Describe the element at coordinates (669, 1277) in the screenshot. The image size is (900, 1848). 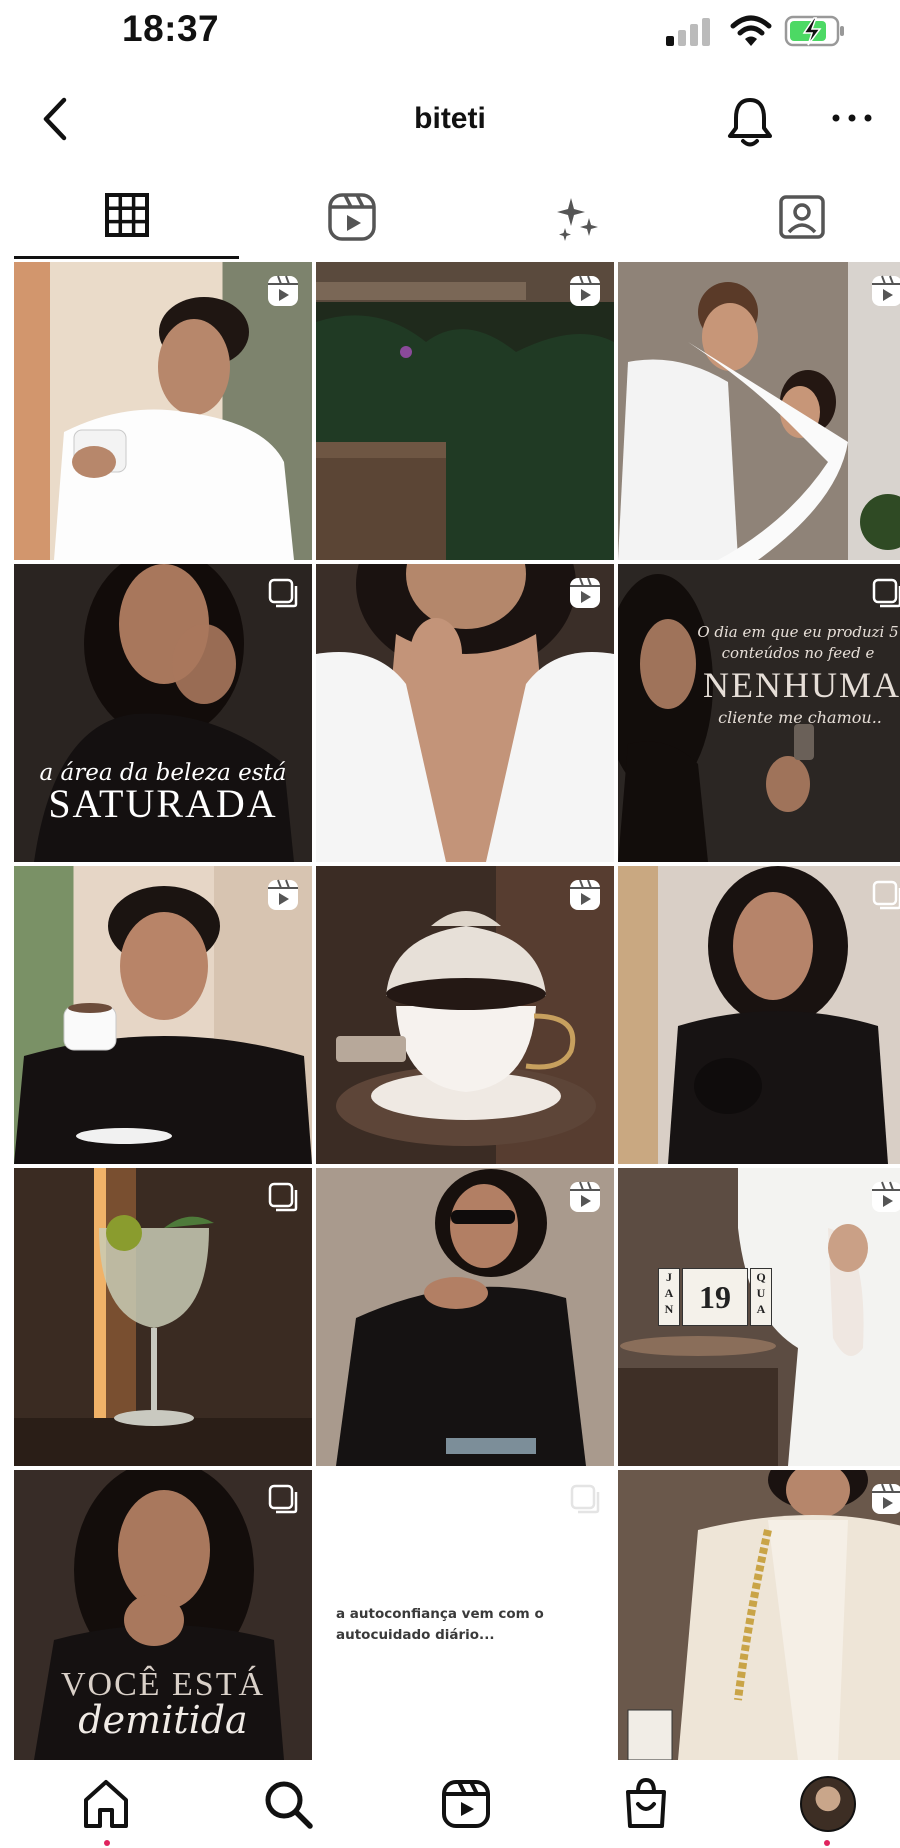
I see `calendar-letter: J` at that location.